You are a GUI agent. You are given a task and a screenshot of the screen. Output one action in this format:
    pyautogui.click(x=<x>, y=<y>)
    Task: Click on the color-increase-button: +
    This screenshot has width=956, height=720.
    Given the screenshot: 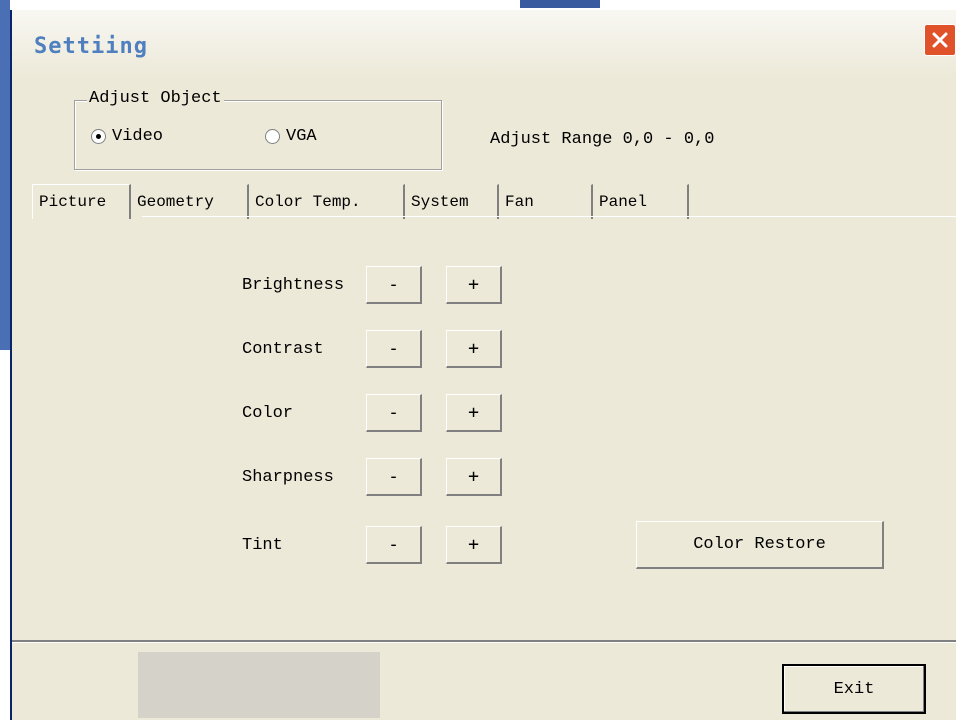 What is the action you would take?
    pyautogui.click(x=474, y=413)
    